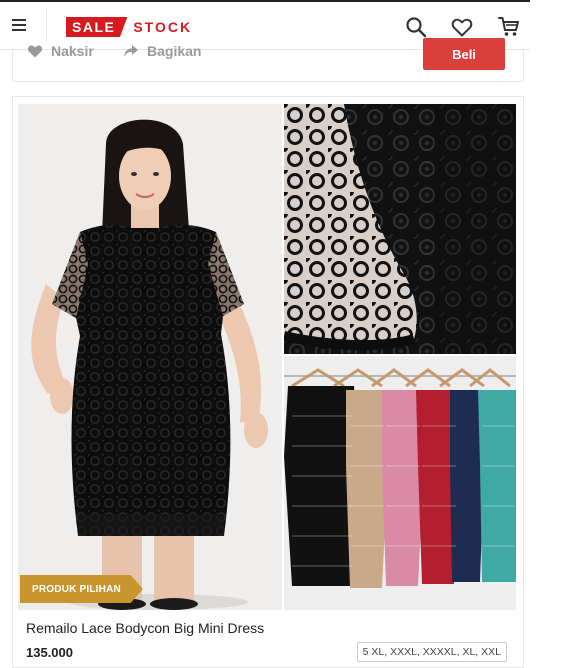 The height and width of the screenshot is (668, 576). What do you see at coordinates (268, 60) in the screenshot?
I see `previous-product-actions: Naksir Bagikan Beli` at bounding box center [268, 60].